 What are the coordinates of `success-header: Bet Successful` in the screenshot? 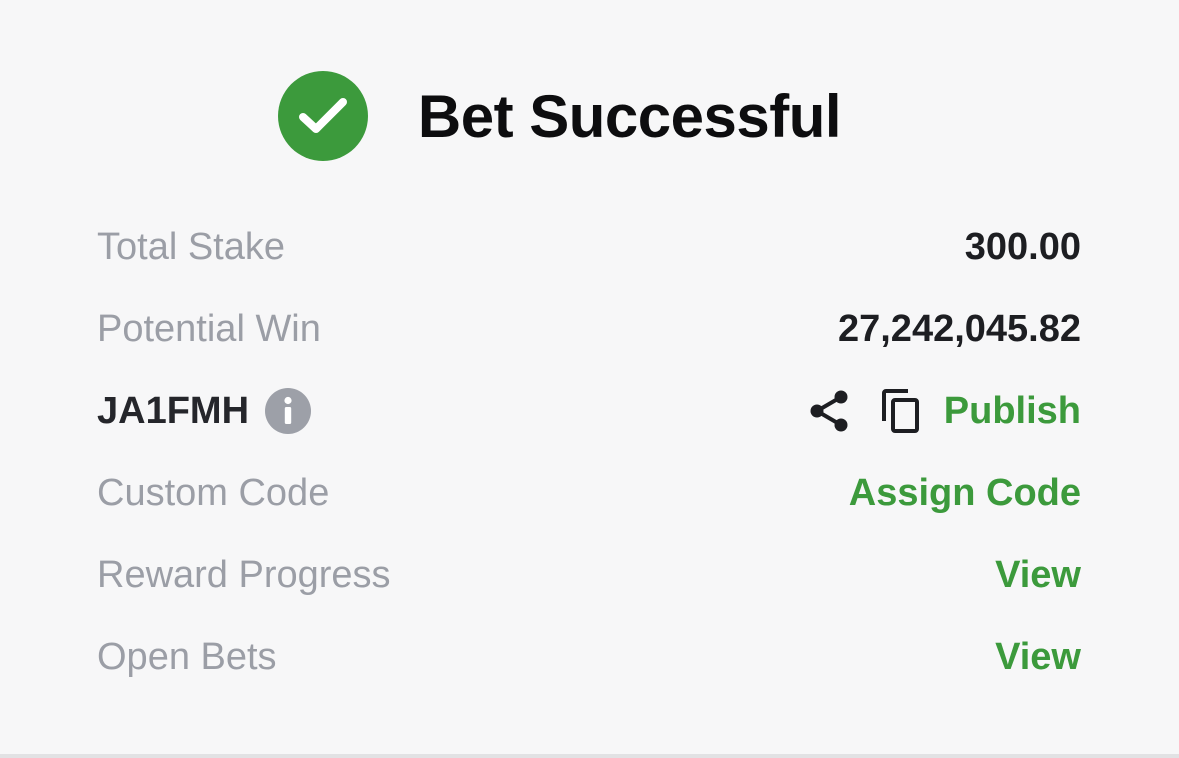 It's located at (589, 116).